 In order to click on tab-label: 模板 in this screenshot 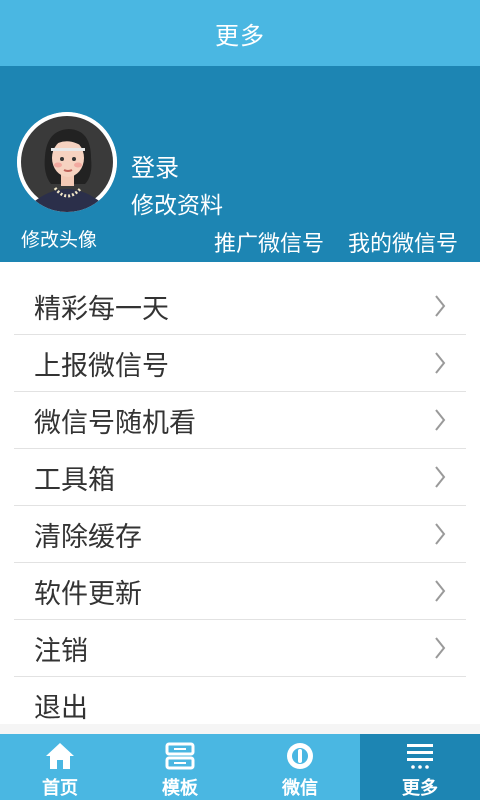, I will do `click(180, 788)`.